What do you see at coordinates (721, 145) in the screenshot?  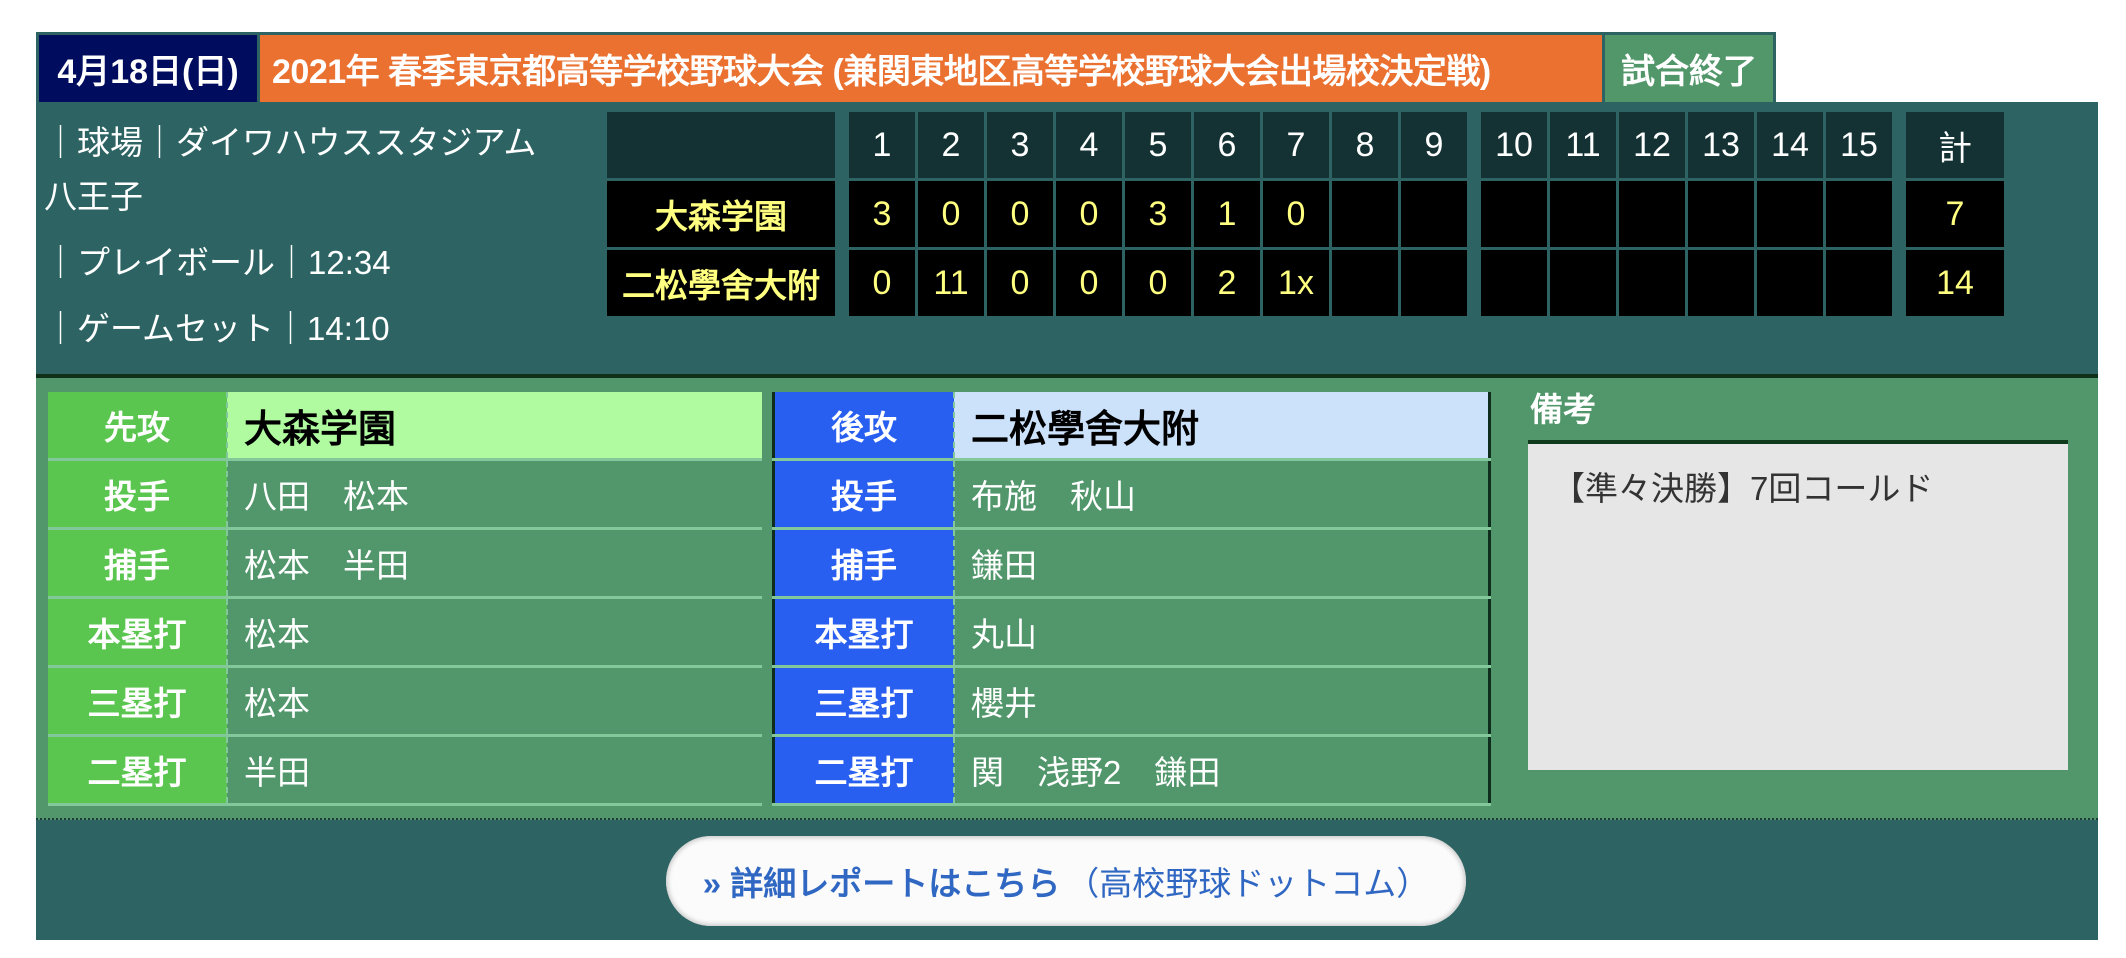 I see `scoreboard-corner` at bounding box center [721, 145].